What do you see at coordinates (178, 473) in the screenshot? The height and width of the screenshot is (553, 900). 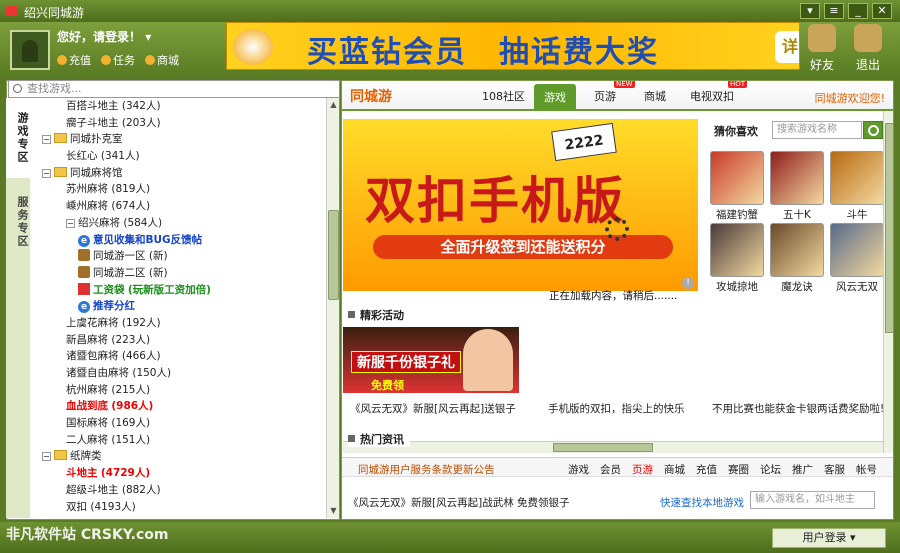 I see `tree-item: 斗地主 (4729人)` at bounding box center [178, 473].